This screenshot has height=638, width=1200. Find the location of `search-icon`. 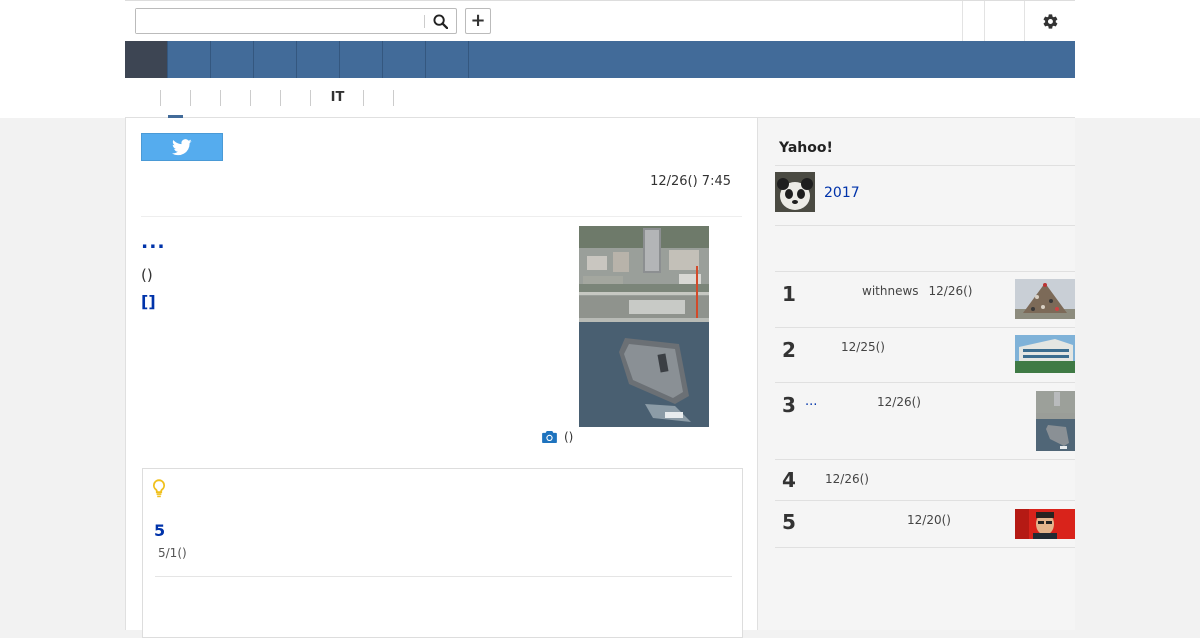

search-icon is located at coordinates (440, 21).